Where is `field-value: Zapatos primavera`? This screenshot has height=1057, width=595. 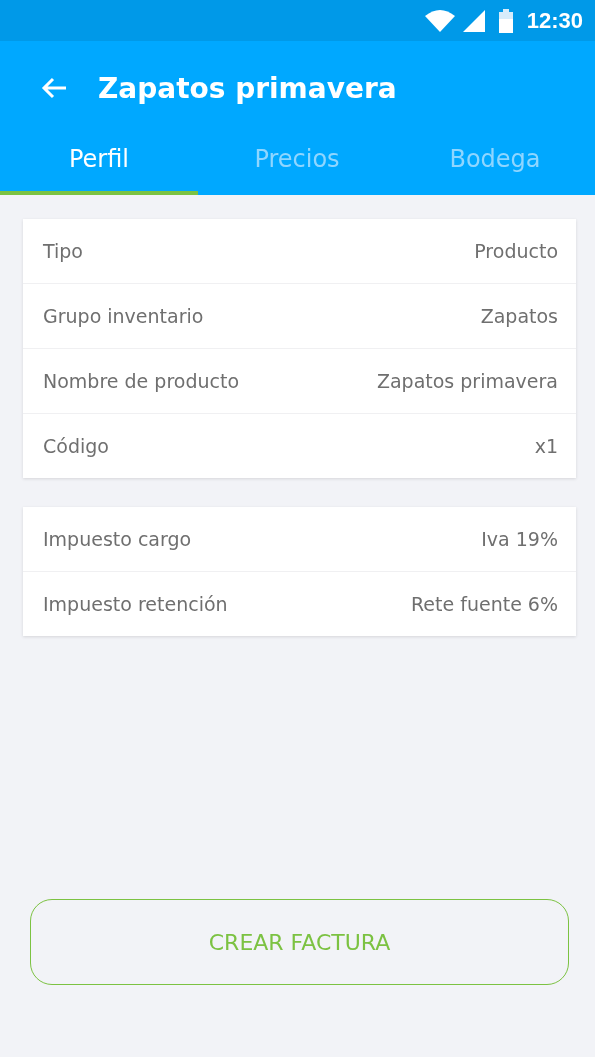 field-value: Zapatos primavera is located at coordinates (467, 381).